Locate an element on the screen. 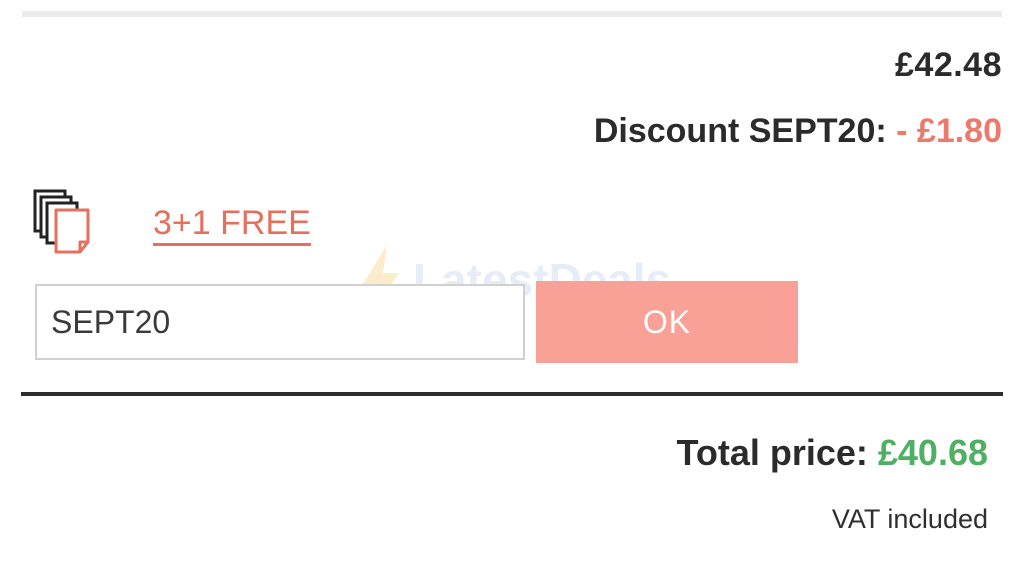 The height and width of the screenshot is (568, 1024). apply-code-button: OK is located at coordinates (667, 322).